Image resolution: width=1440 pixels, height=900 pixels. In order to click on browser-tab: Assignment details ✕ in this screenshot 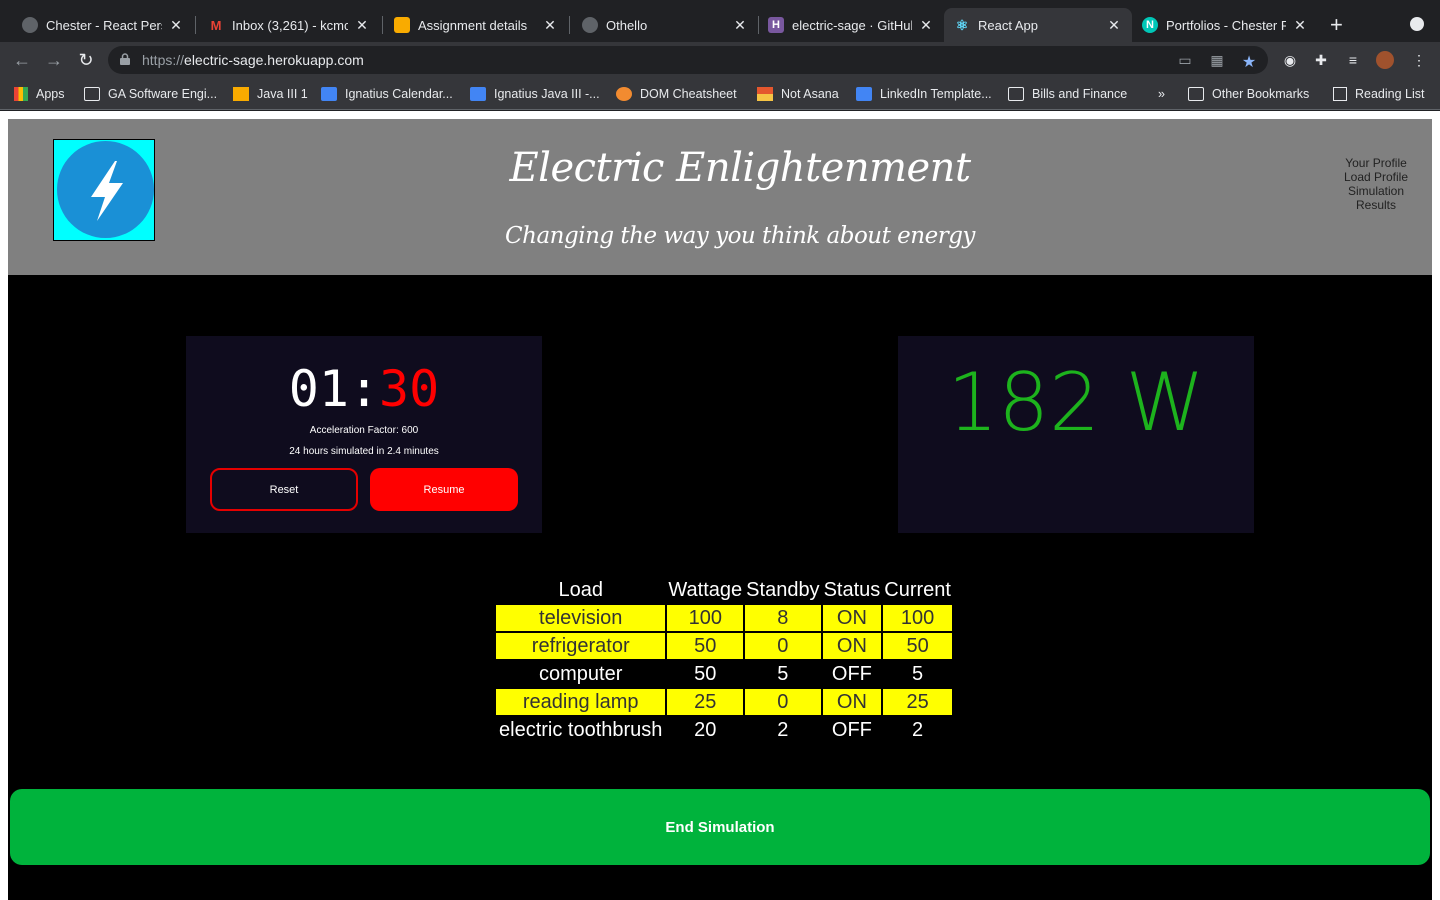, I will do `click(476, 25)`.